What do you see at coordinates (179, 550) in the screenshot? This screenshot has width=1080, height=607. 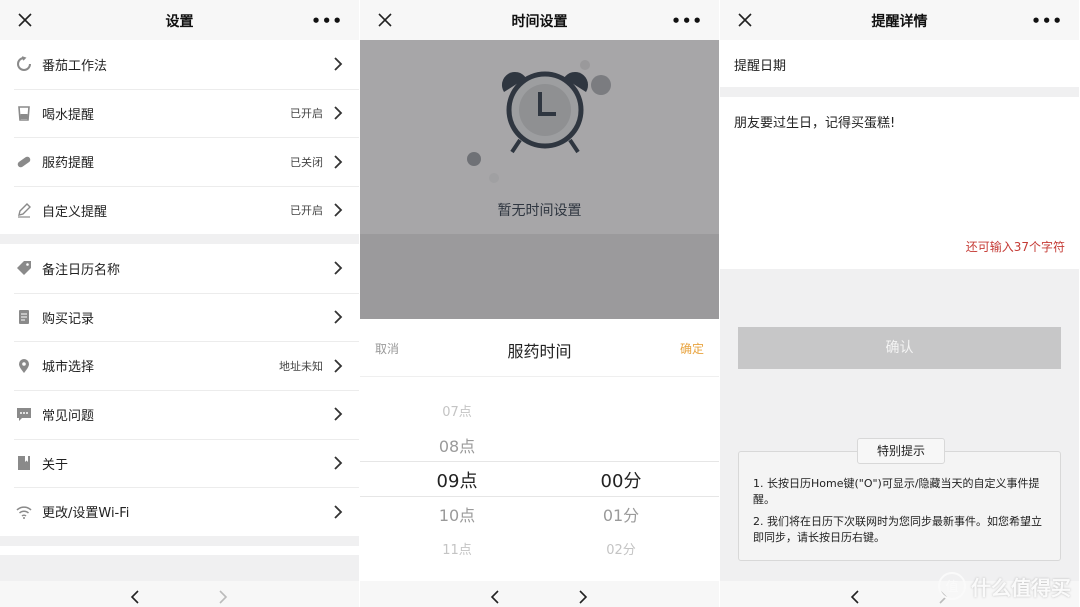 I see `settings-group-empty` at bounding box center [179, 550].